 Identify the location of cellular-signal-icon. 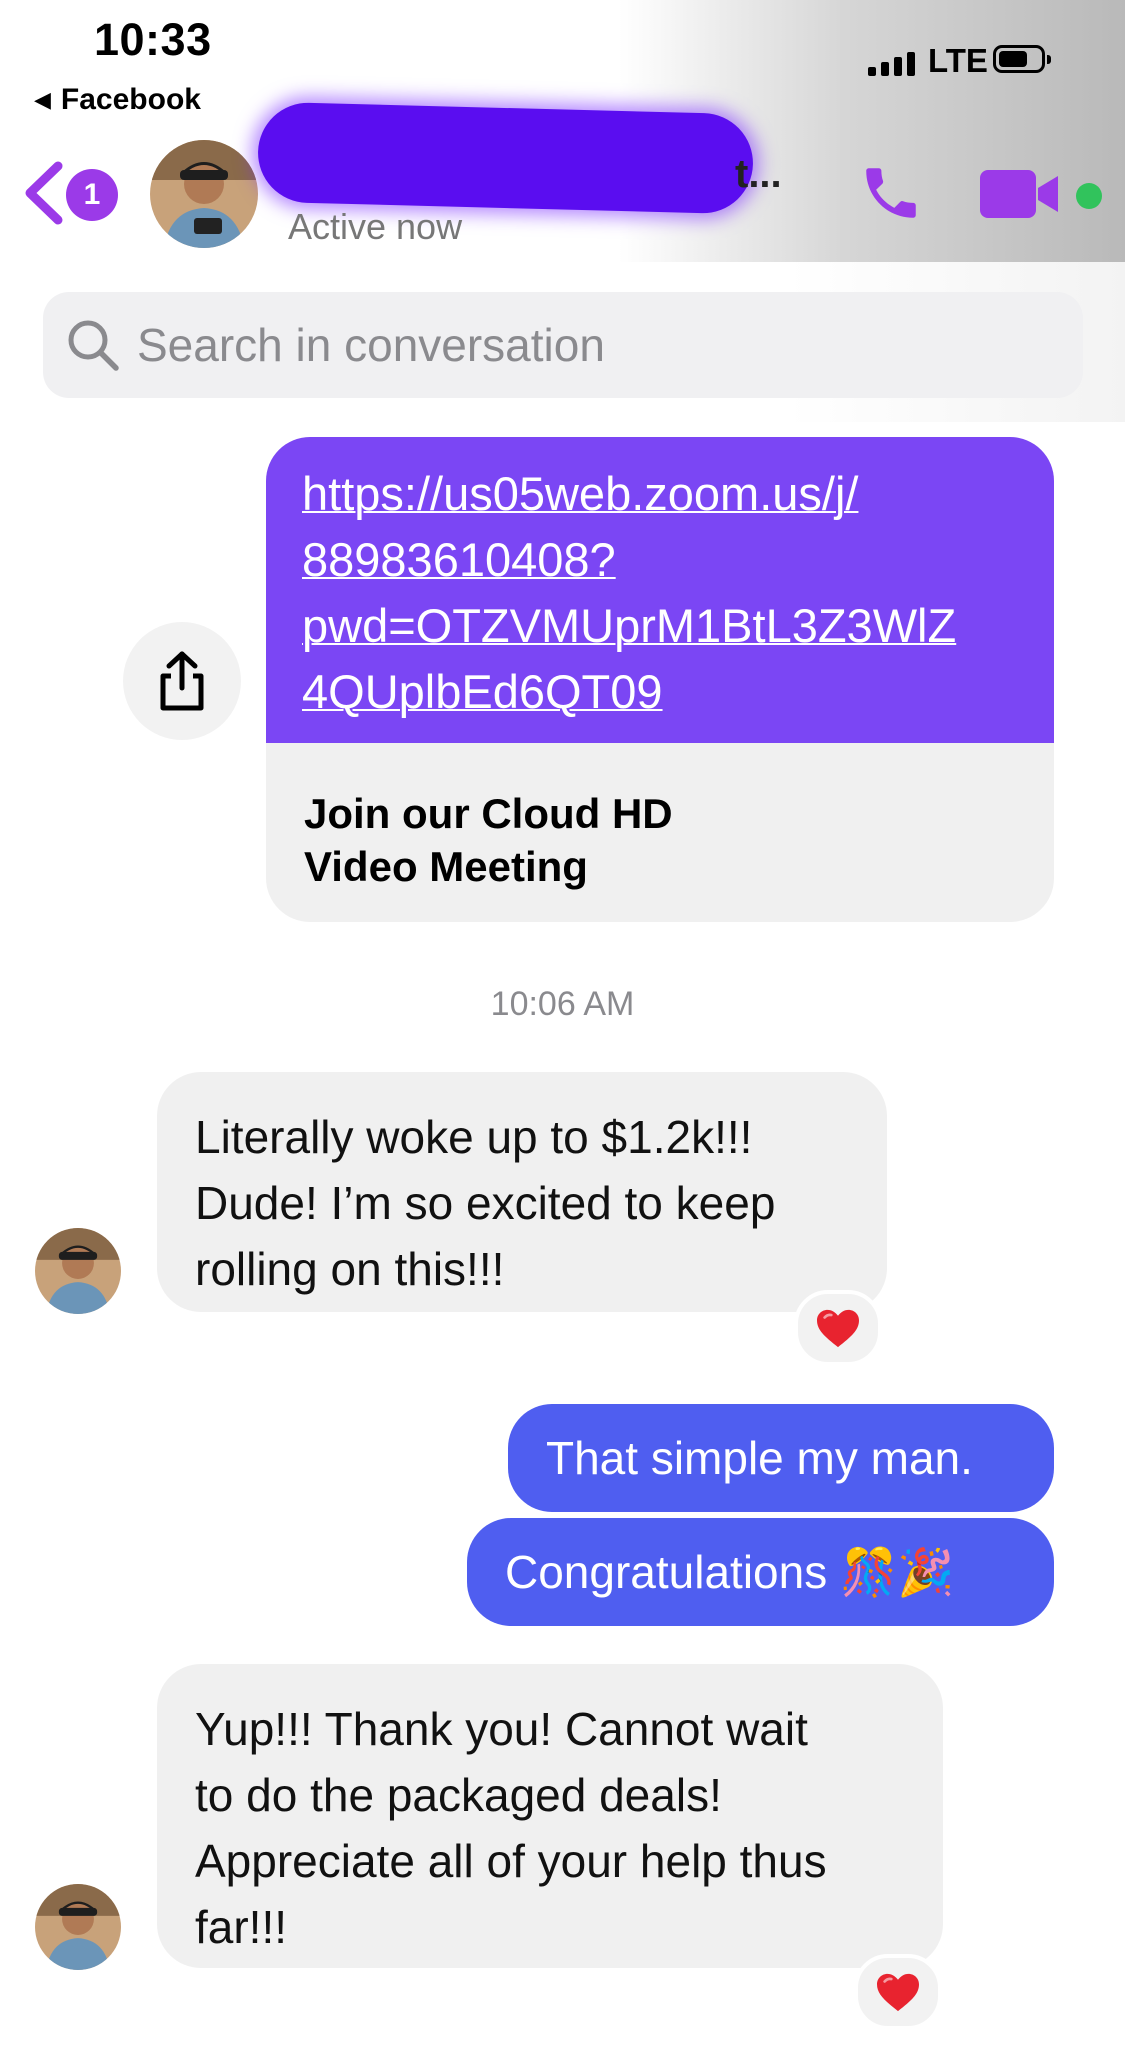
(891, 64).